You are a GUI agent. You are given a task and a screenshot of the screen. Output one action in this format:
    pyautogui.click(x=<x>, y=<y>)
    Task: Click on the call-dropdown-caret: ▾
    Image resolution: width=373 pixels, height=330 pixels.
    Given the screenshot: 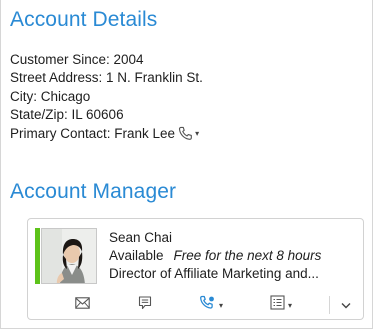 What is the action you would take?
    pyautogui.click(x=221, y=305)
    